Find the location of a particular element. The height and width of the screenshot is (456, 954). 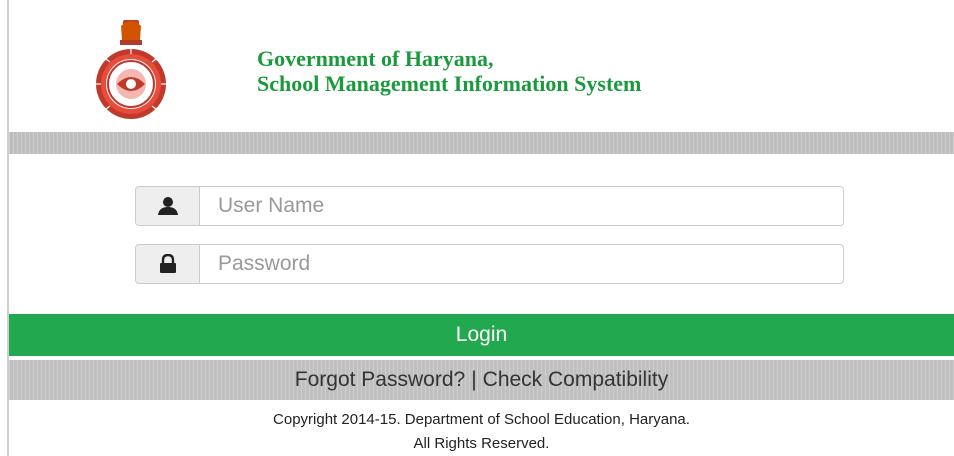

password-input is located at coordinates (521, 264).